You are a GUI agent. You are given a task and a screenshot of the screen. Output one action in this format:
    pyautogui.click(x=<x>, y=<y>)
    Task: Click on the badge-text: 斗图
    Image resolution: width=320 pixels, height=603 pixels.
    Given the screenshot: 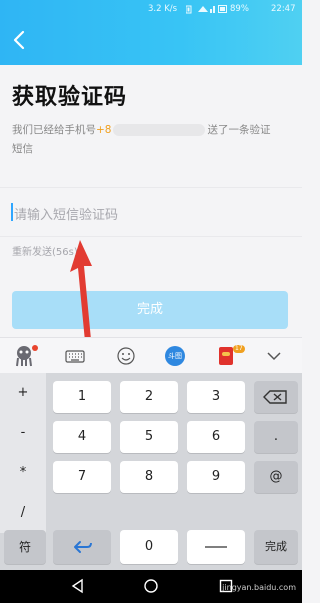 What is the action you would take?
    pyautogui.click(x=175, y=356)
    